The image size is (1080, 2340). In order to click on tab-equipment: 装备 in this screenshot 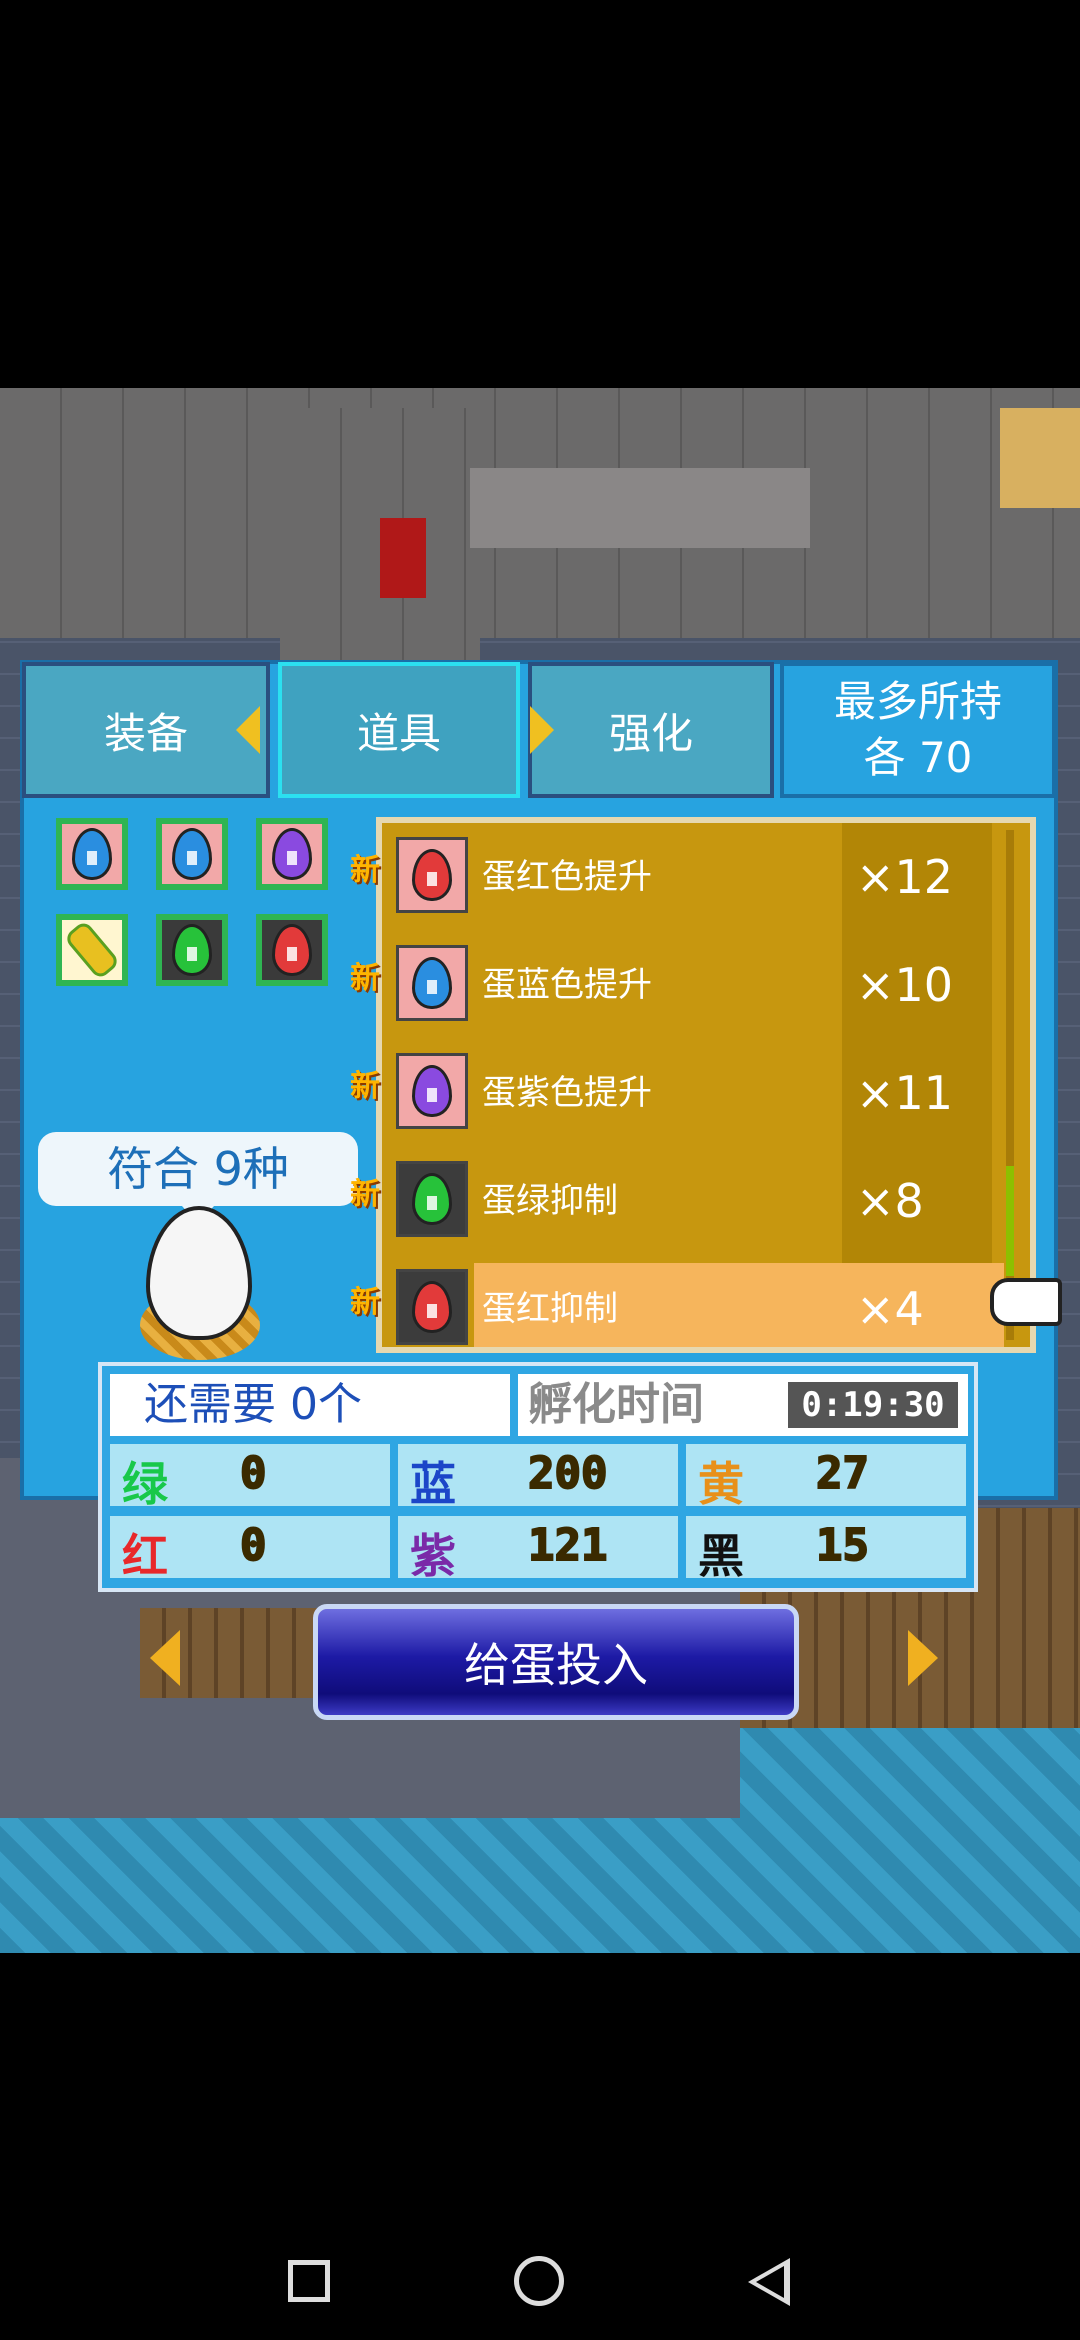, I will do `click(146, 730)`.